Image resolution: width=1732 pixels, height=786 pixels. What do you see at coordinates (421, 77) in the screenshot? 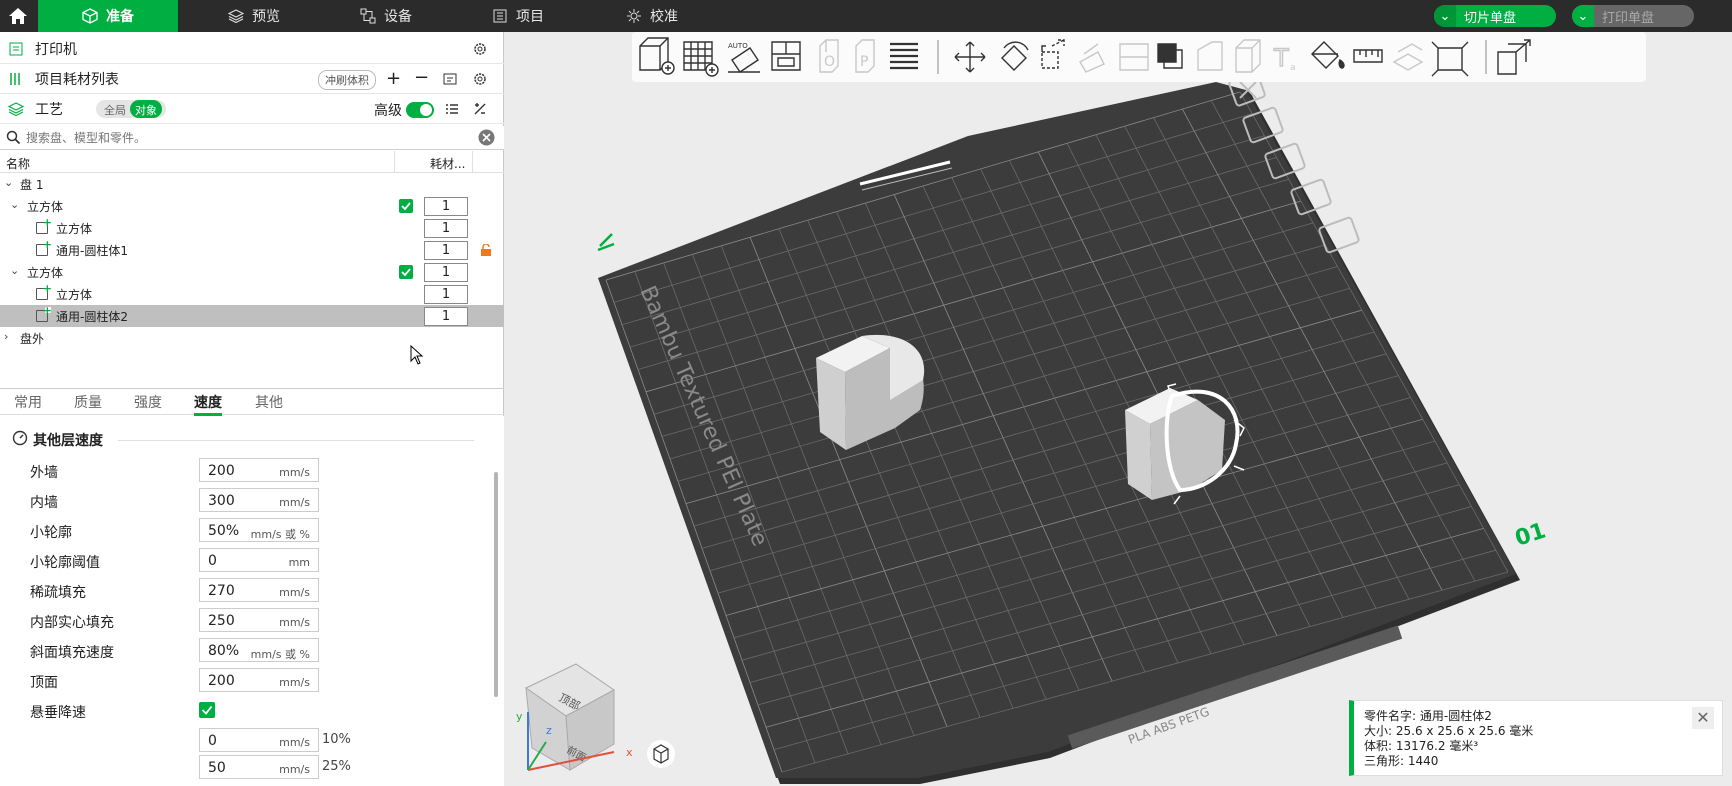
I see `remove-icon: −` at bounding box center [421, 77].